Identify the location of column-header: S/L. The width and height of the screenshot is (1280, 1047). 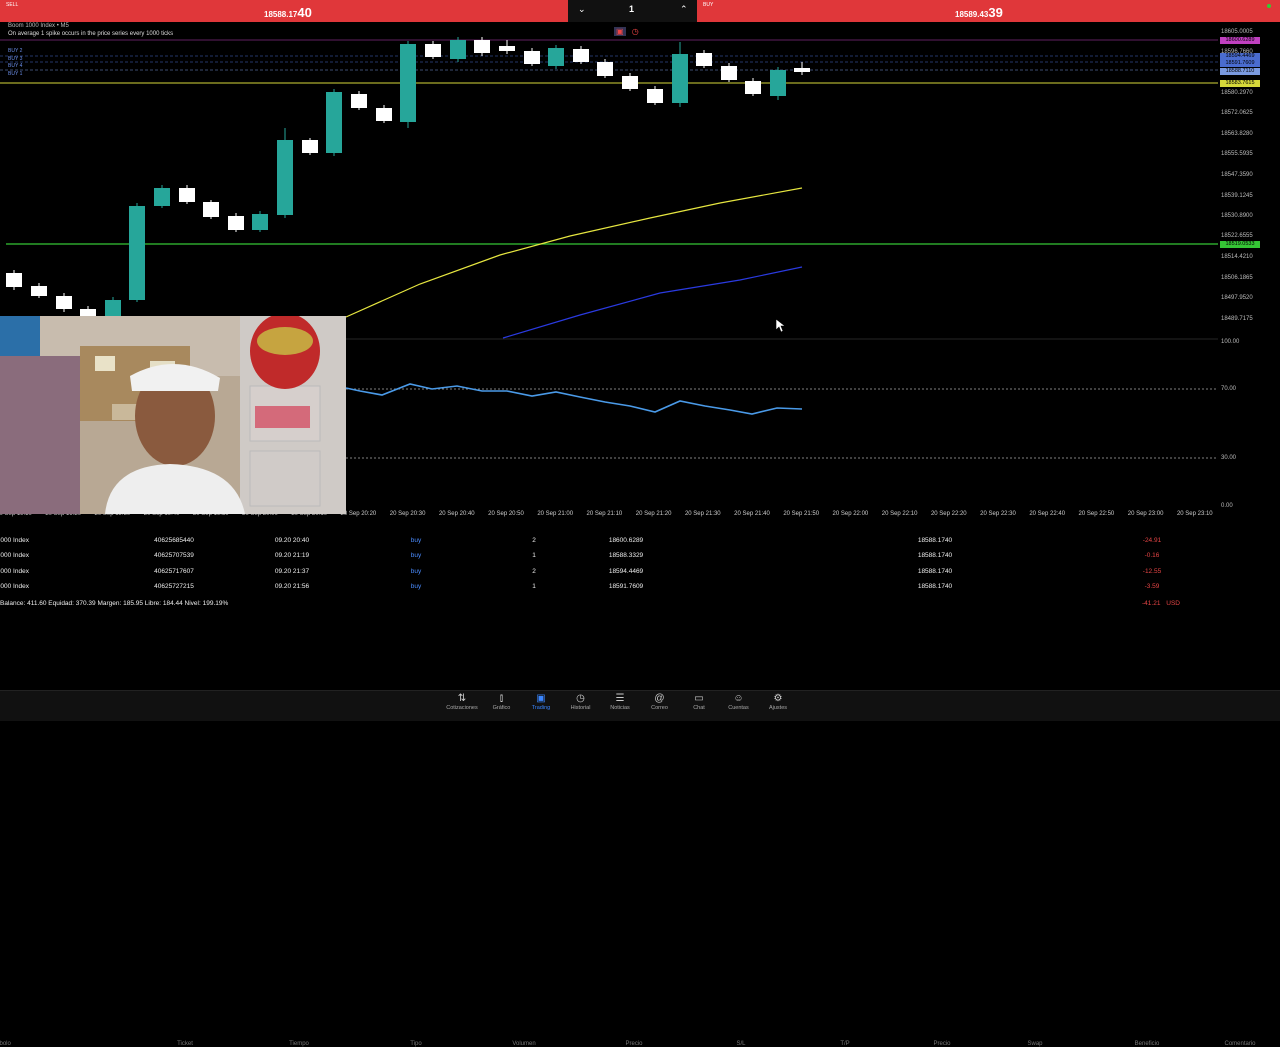
(740, 1044).